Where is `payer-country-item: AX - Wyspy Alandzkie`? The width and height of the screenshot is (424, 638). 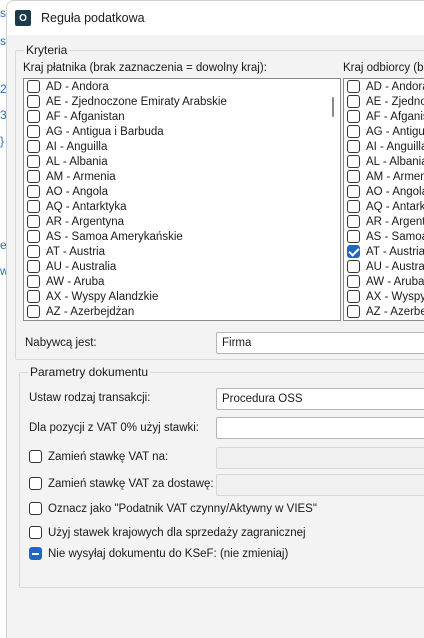
payer-country-item: AX - Wyspy Alandzkie is located at coordinates (182, 296).